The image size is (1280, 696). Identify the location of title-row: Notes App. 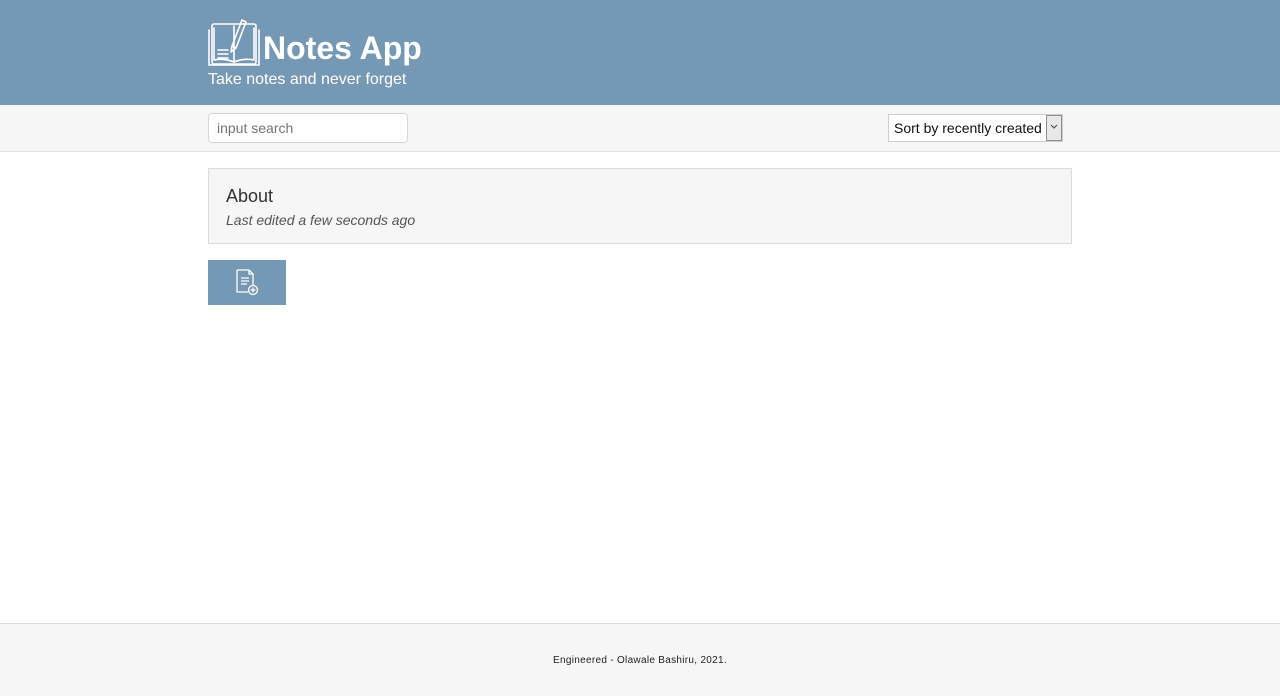
(315, 41).